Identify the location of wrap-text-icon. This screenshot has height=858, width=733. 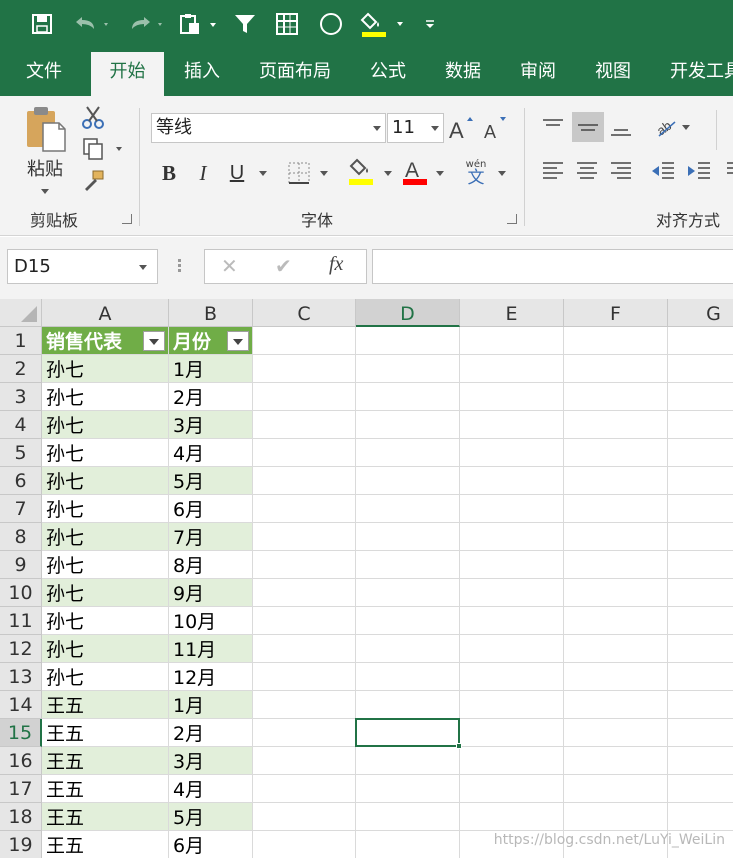
(728, 171).